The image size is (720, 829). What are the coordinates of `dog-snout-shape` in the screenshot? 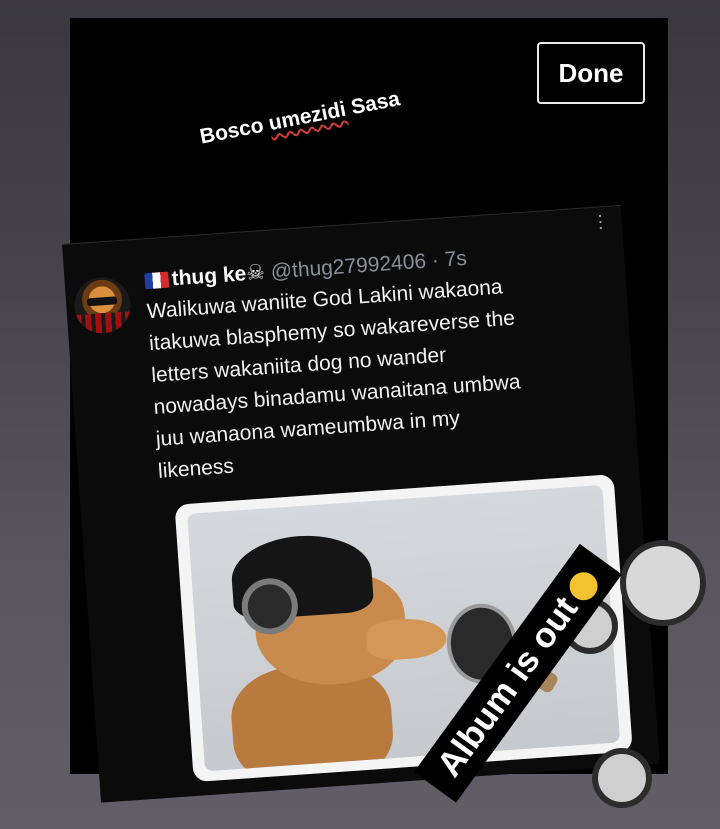 It's located at (406, 639).